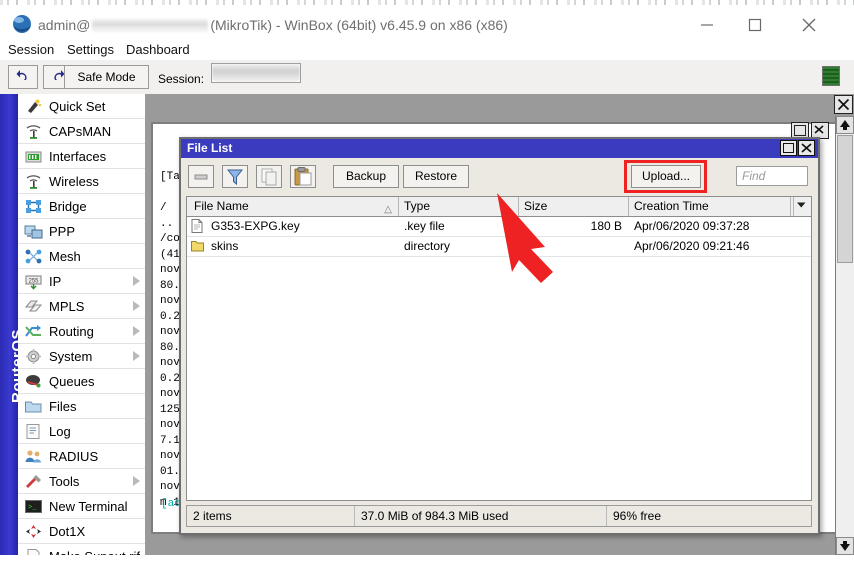  I want to click on sidebar-item-label: PPP, so click(62, 231).